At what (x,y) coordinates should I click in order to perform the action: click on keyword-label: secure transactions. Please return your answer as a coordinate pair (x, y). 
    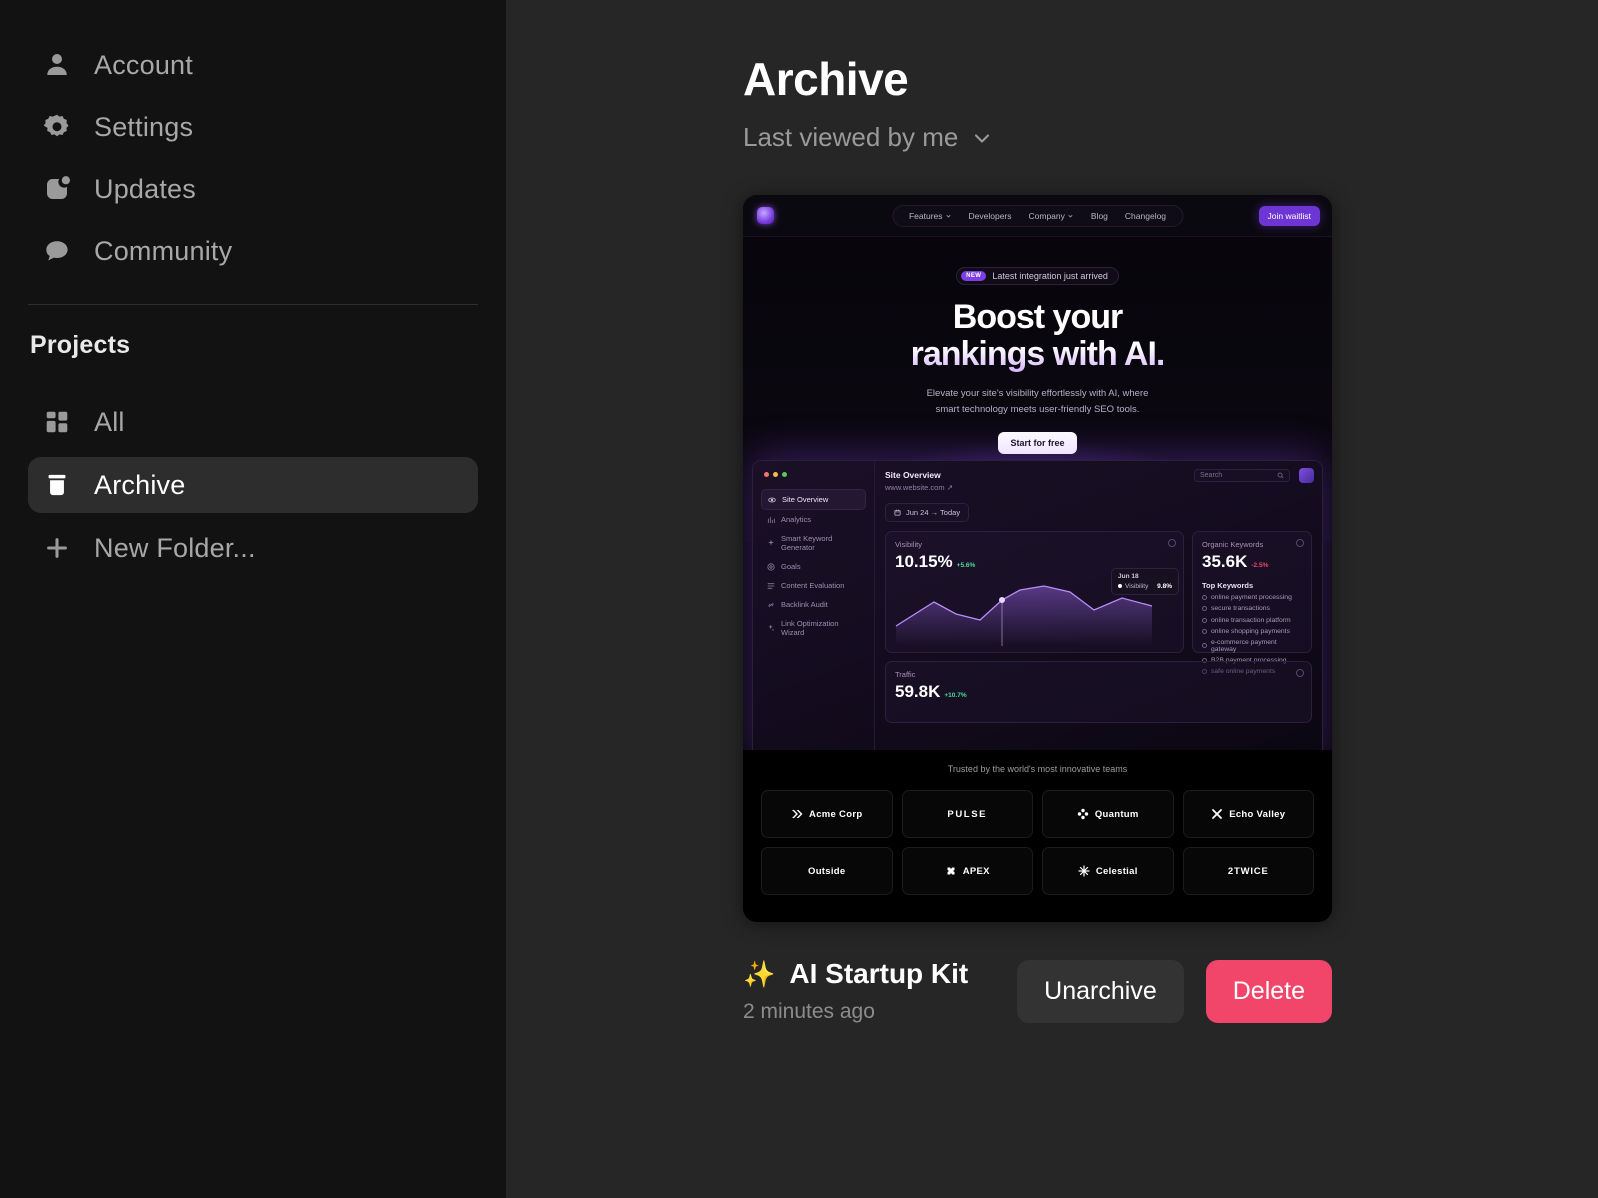
    Looking at the image, I should click on (1240, 609).